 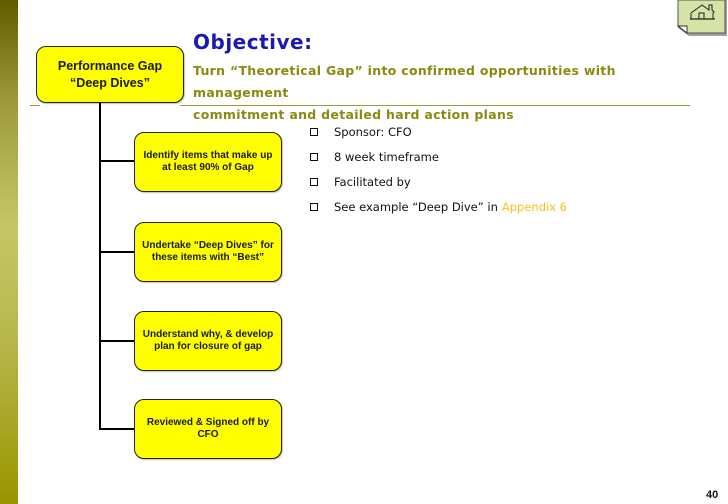 I want to click on bullet-item: Facilitated by, so click(x=438, y=181).